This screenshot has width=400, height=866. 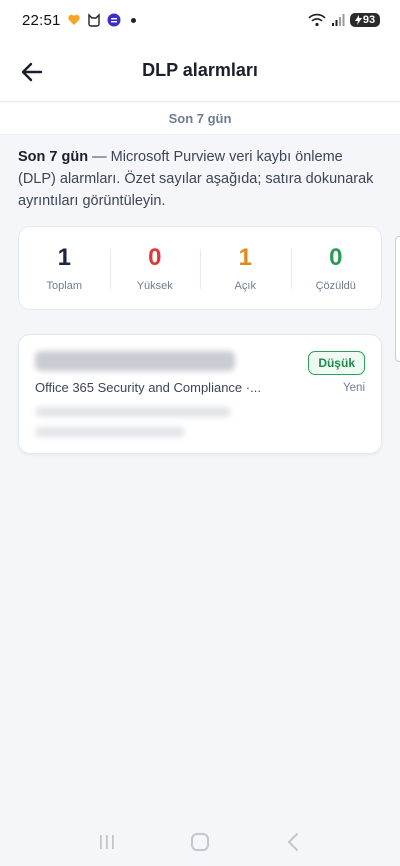 I want to click on status-bar: 22:51 93, so click(x=200, y=20).